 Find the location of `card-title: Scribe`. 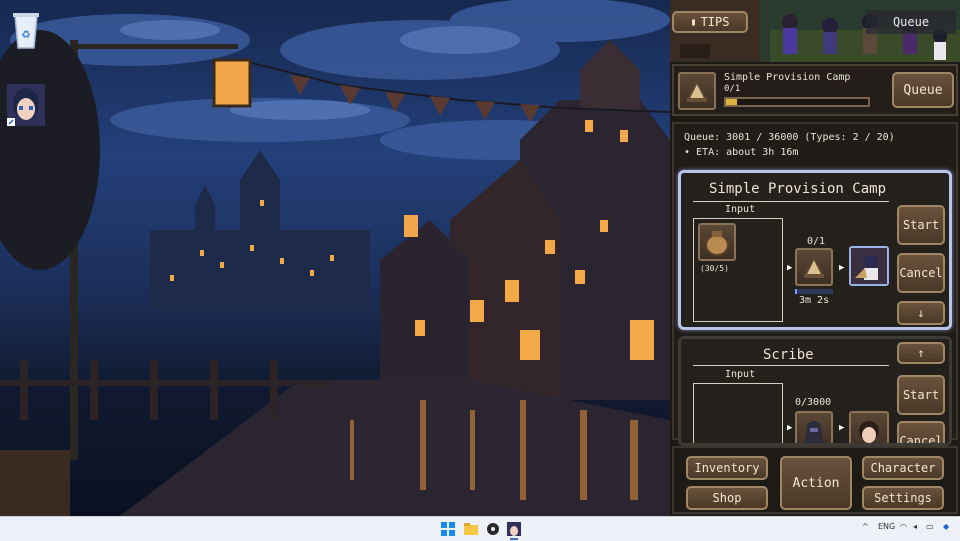

card-title: Scribe is located at coordinates (788, 355).